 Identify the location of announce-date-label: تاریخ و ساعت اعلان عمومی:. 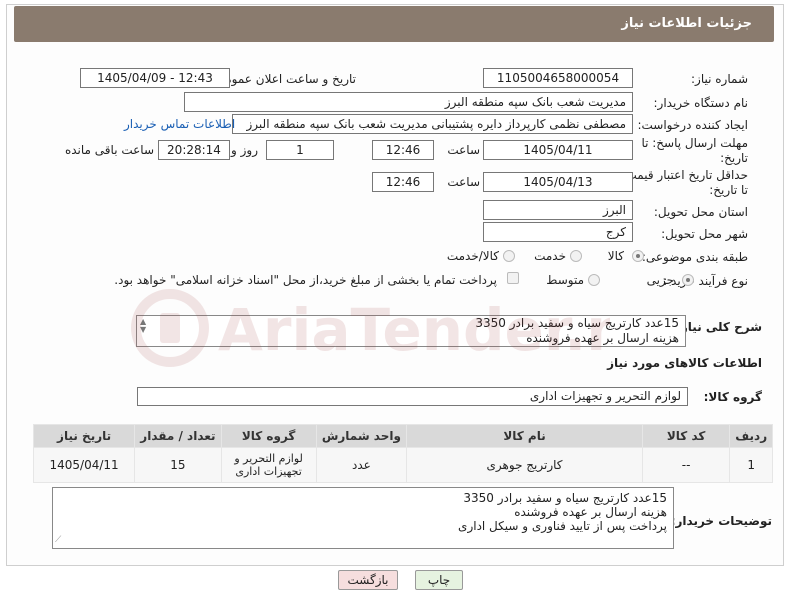
(283, 79).